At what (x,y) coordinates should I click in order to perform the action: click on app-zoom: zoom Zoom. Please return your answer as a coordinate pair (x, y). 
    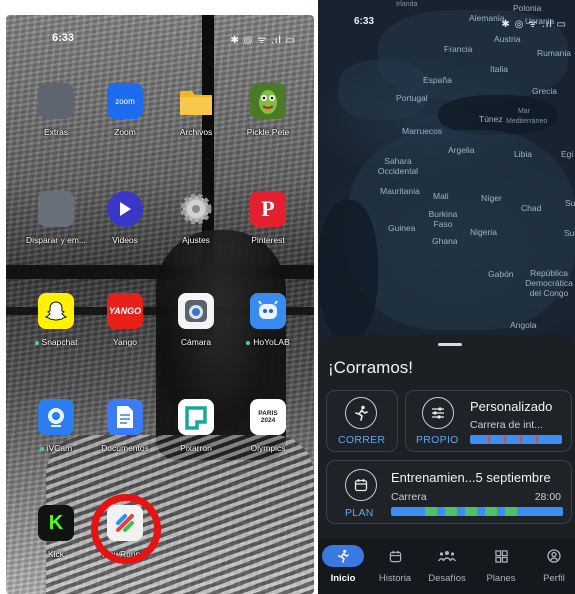
    Looking at the image, I should click on (125, 110).